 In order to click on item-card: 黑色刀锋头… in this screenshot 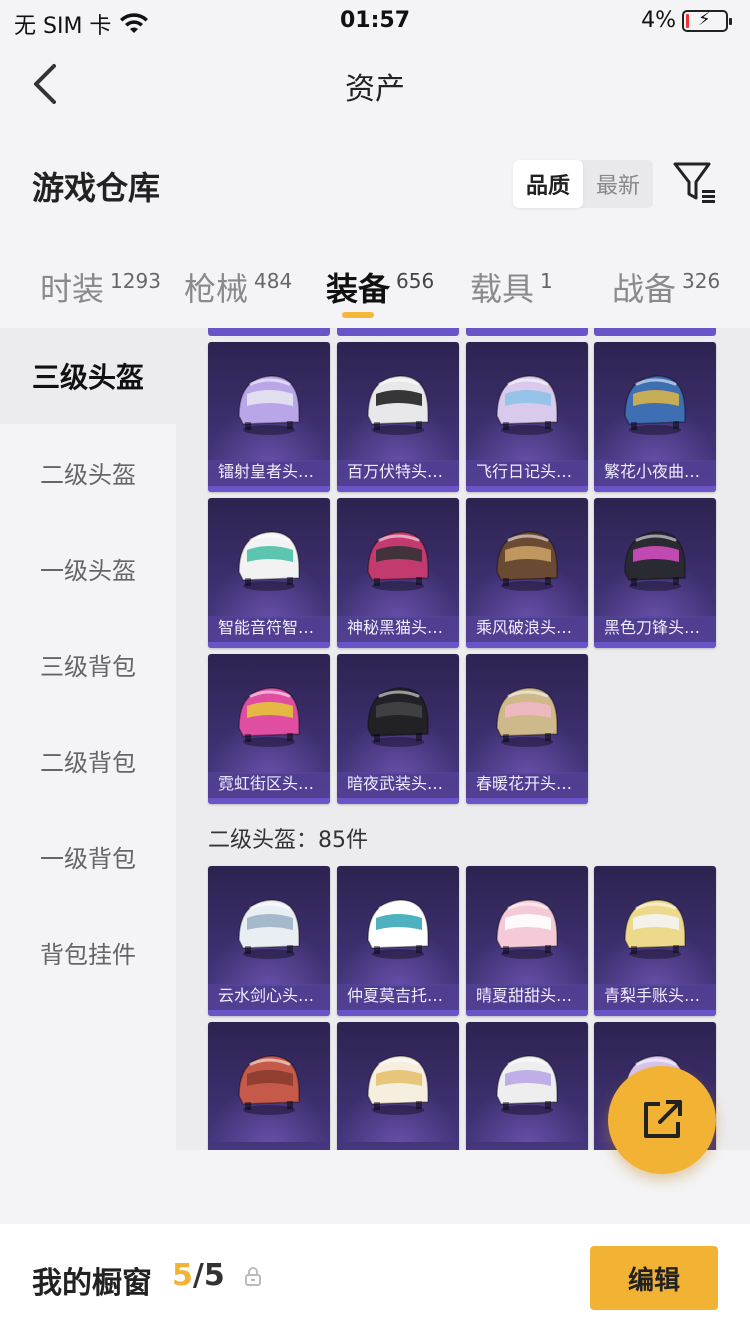, I will do `click(655, 573)`.